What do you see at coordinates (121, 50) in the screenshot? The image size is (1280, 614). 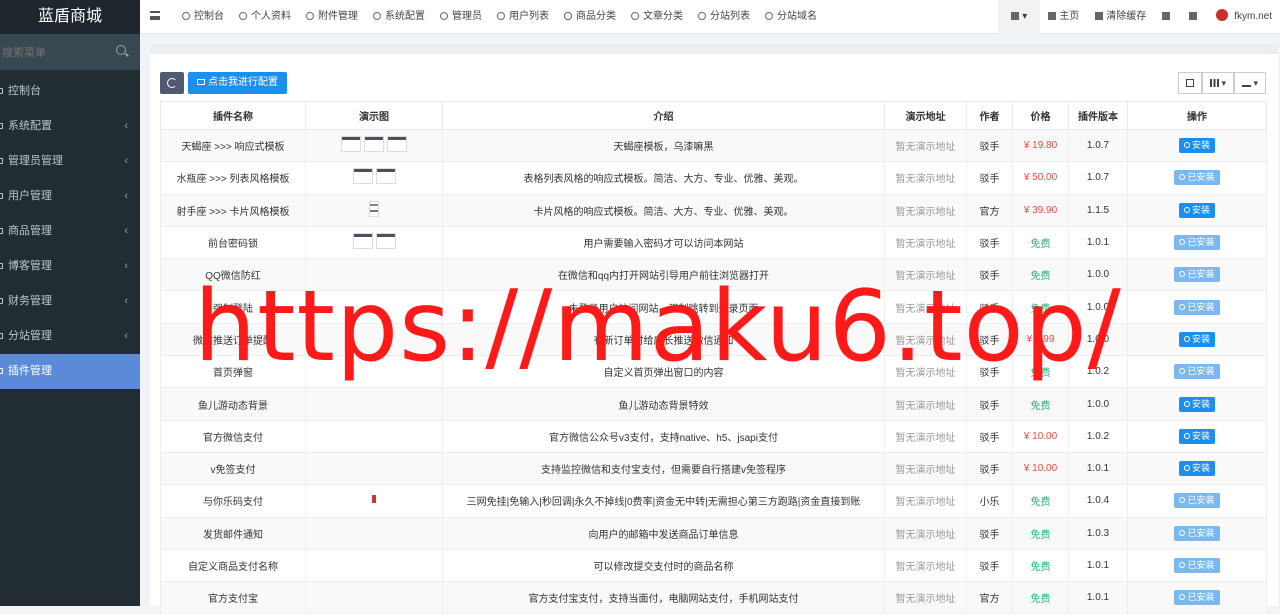 I see `search-icon` at bounding box center [121, 50].